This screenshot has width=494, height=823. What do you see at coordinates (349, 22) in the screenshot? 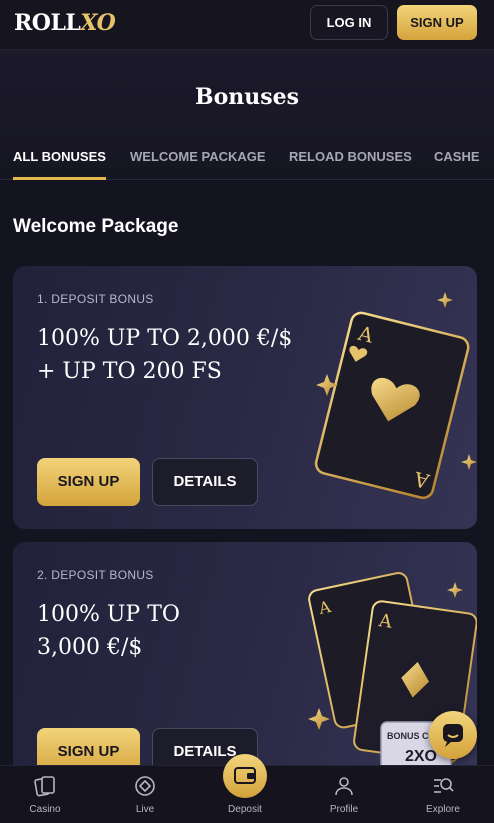
I see `login-button: LOG IN` at bounding box center [349, 22].